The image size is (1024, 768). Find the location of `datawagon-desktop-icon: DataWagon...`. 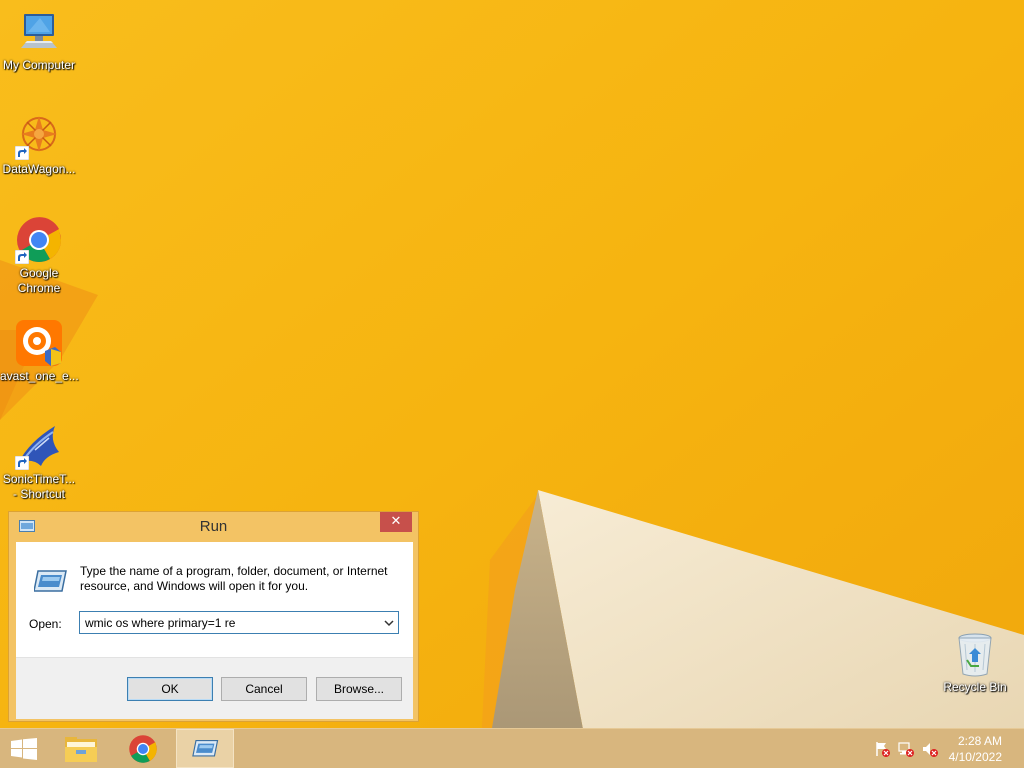

datawagon-desktop-icon: DataWagon... is located at coordinates (39, 144).